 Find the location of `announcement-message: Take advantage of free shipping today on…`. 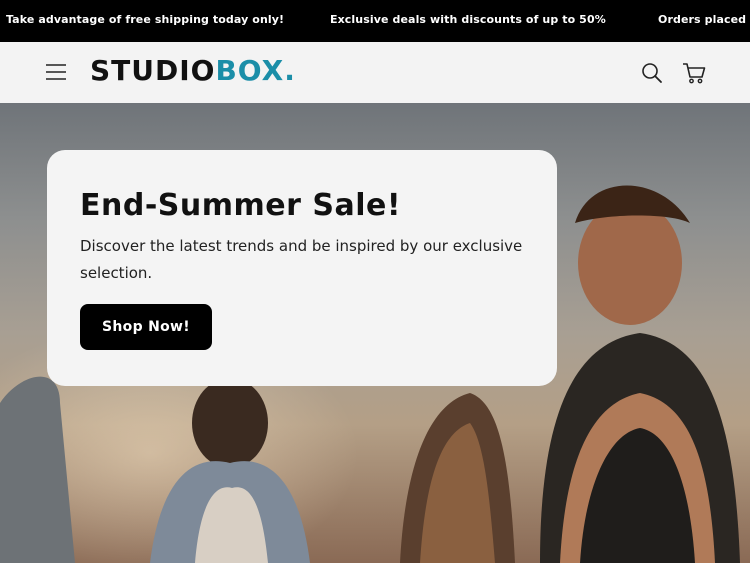

announcement-message: Take advantage of free shipping today on… is located at coordinates (145, 19).